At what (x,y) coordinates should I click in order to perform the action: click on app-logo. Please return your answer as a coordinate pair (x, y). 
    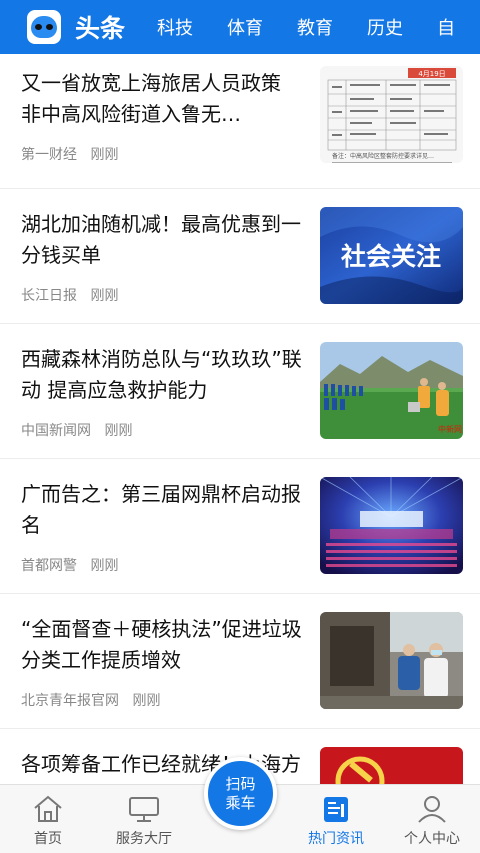
    Looking at the image, I should click on (44, 27).